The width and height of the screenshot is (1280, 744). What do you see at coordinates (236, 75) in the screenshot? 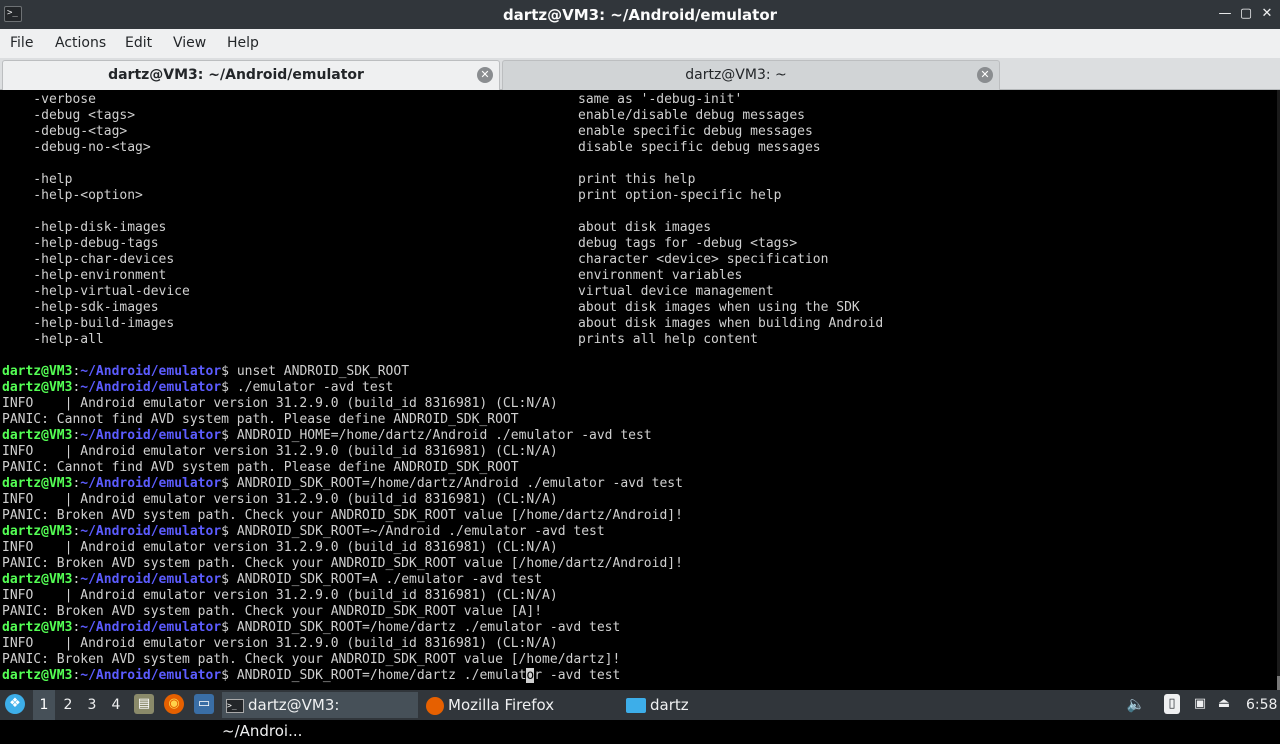
I see `tab-label: dartz@VM3: ~/Android/emulator` at bounding box center [236, 75].